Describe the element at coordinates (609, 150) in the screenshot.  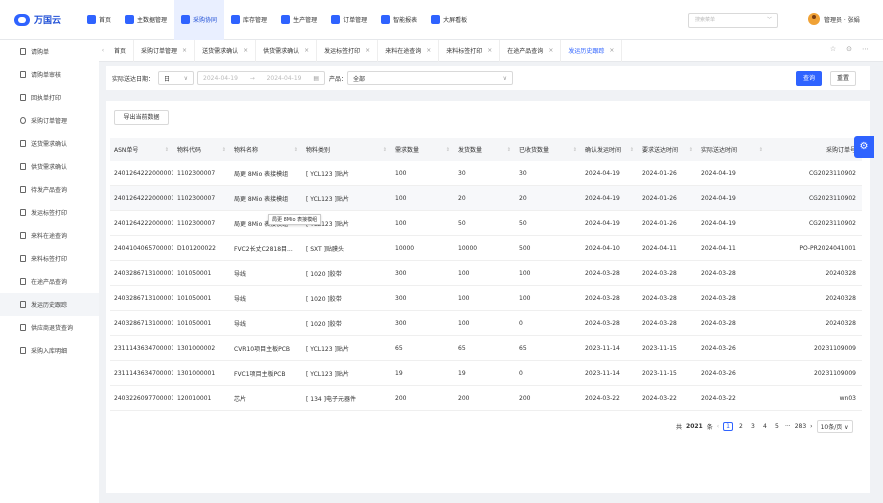
I see `column-header: 确认发运时间 ⇕` at that location.